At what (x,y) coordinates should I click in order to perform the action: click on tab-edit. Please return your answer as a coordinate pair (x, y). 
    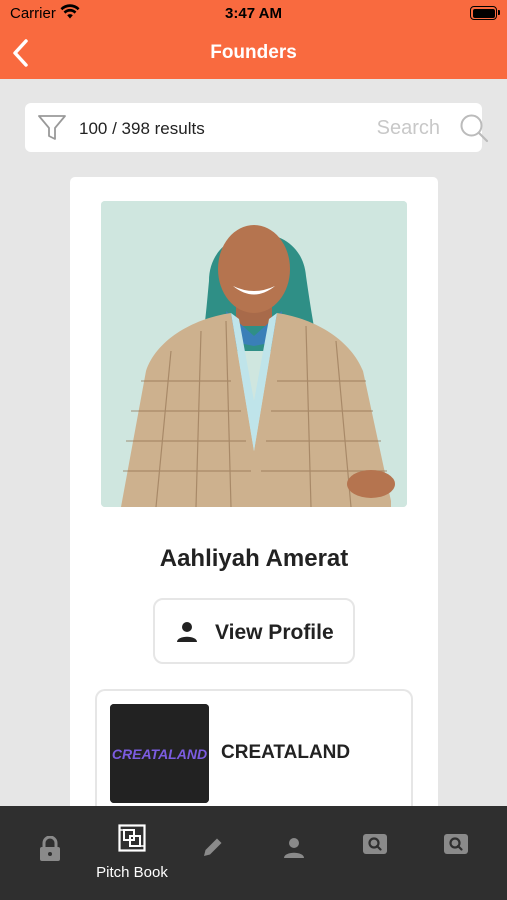
    Looking at the image, I should click on (213, 853).